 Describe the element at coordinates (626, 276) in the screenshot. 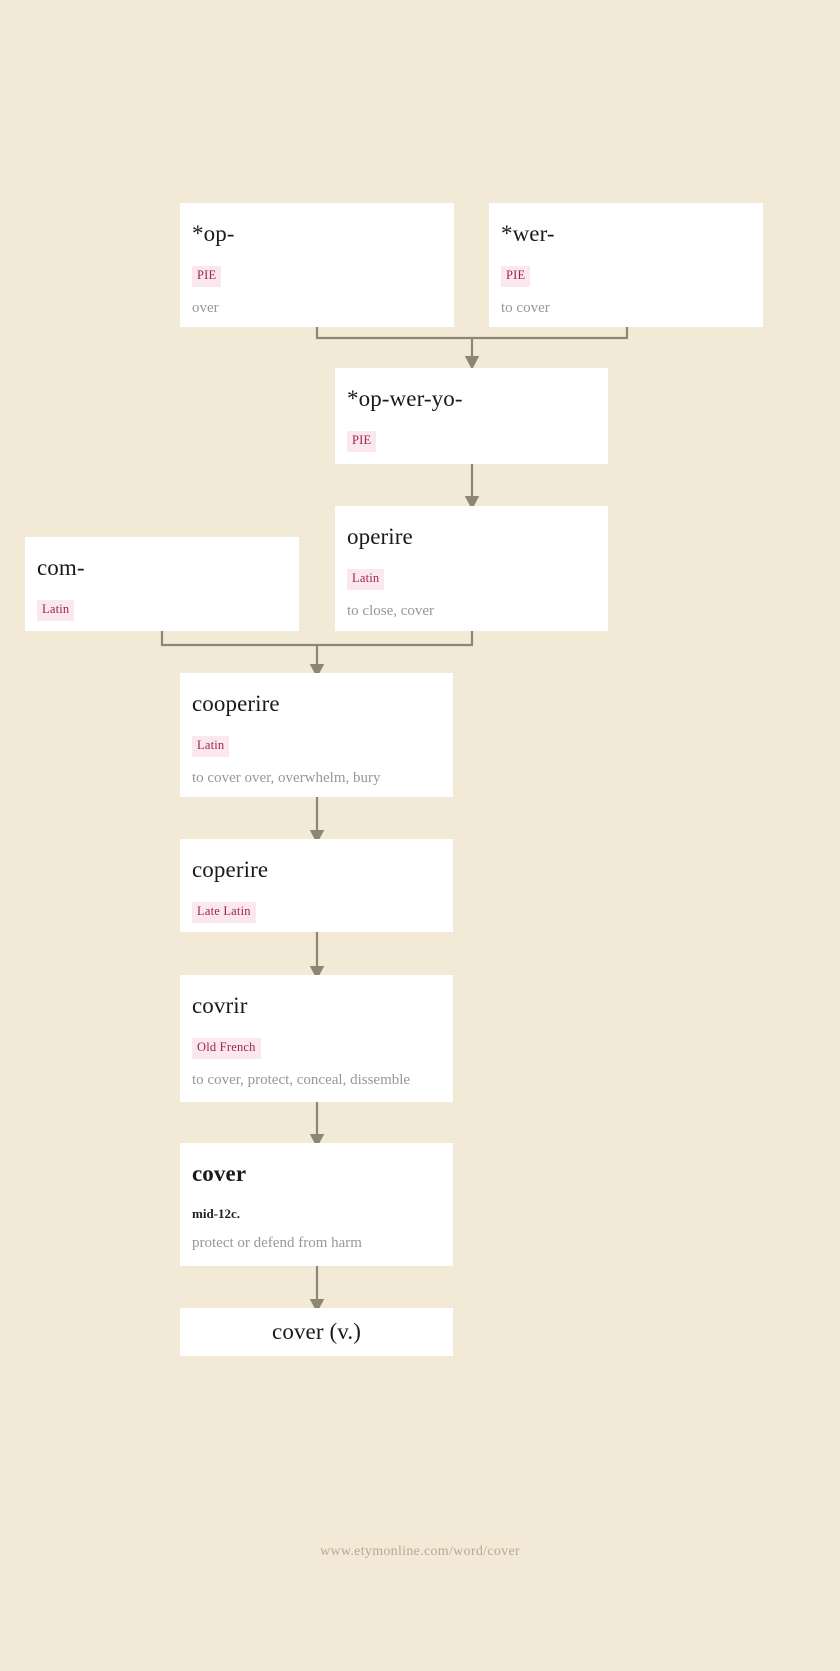

I see `node-wer-badge-row: PIE` at that location.